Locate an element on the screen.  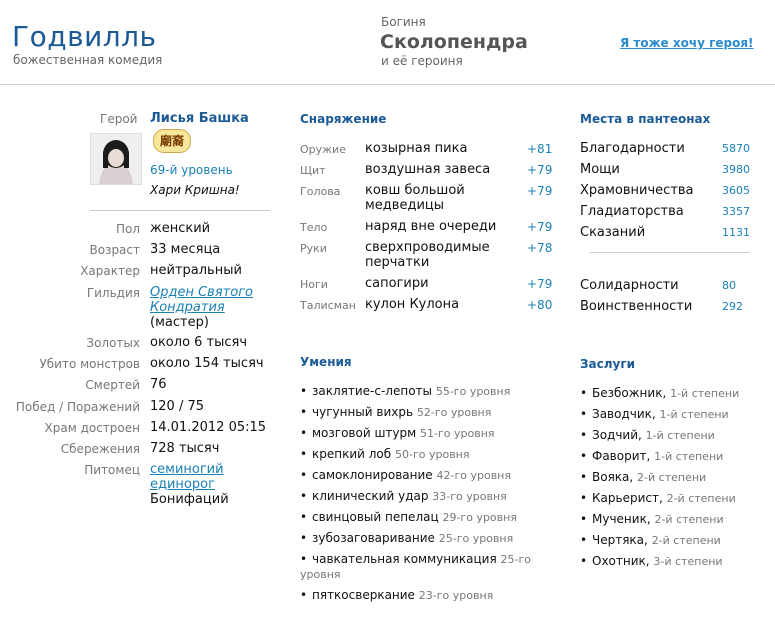
equipment-title: Снаряжение is located at coordinates (343, 119).